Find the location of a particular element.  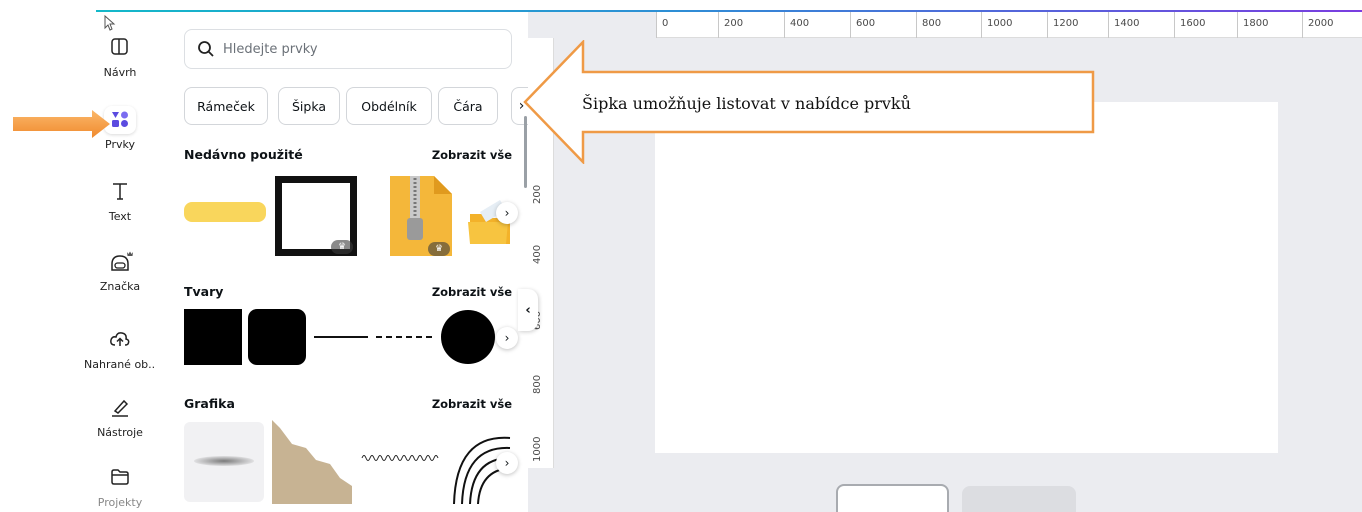

graphic-squiggle is located at coordinates (400, 457).